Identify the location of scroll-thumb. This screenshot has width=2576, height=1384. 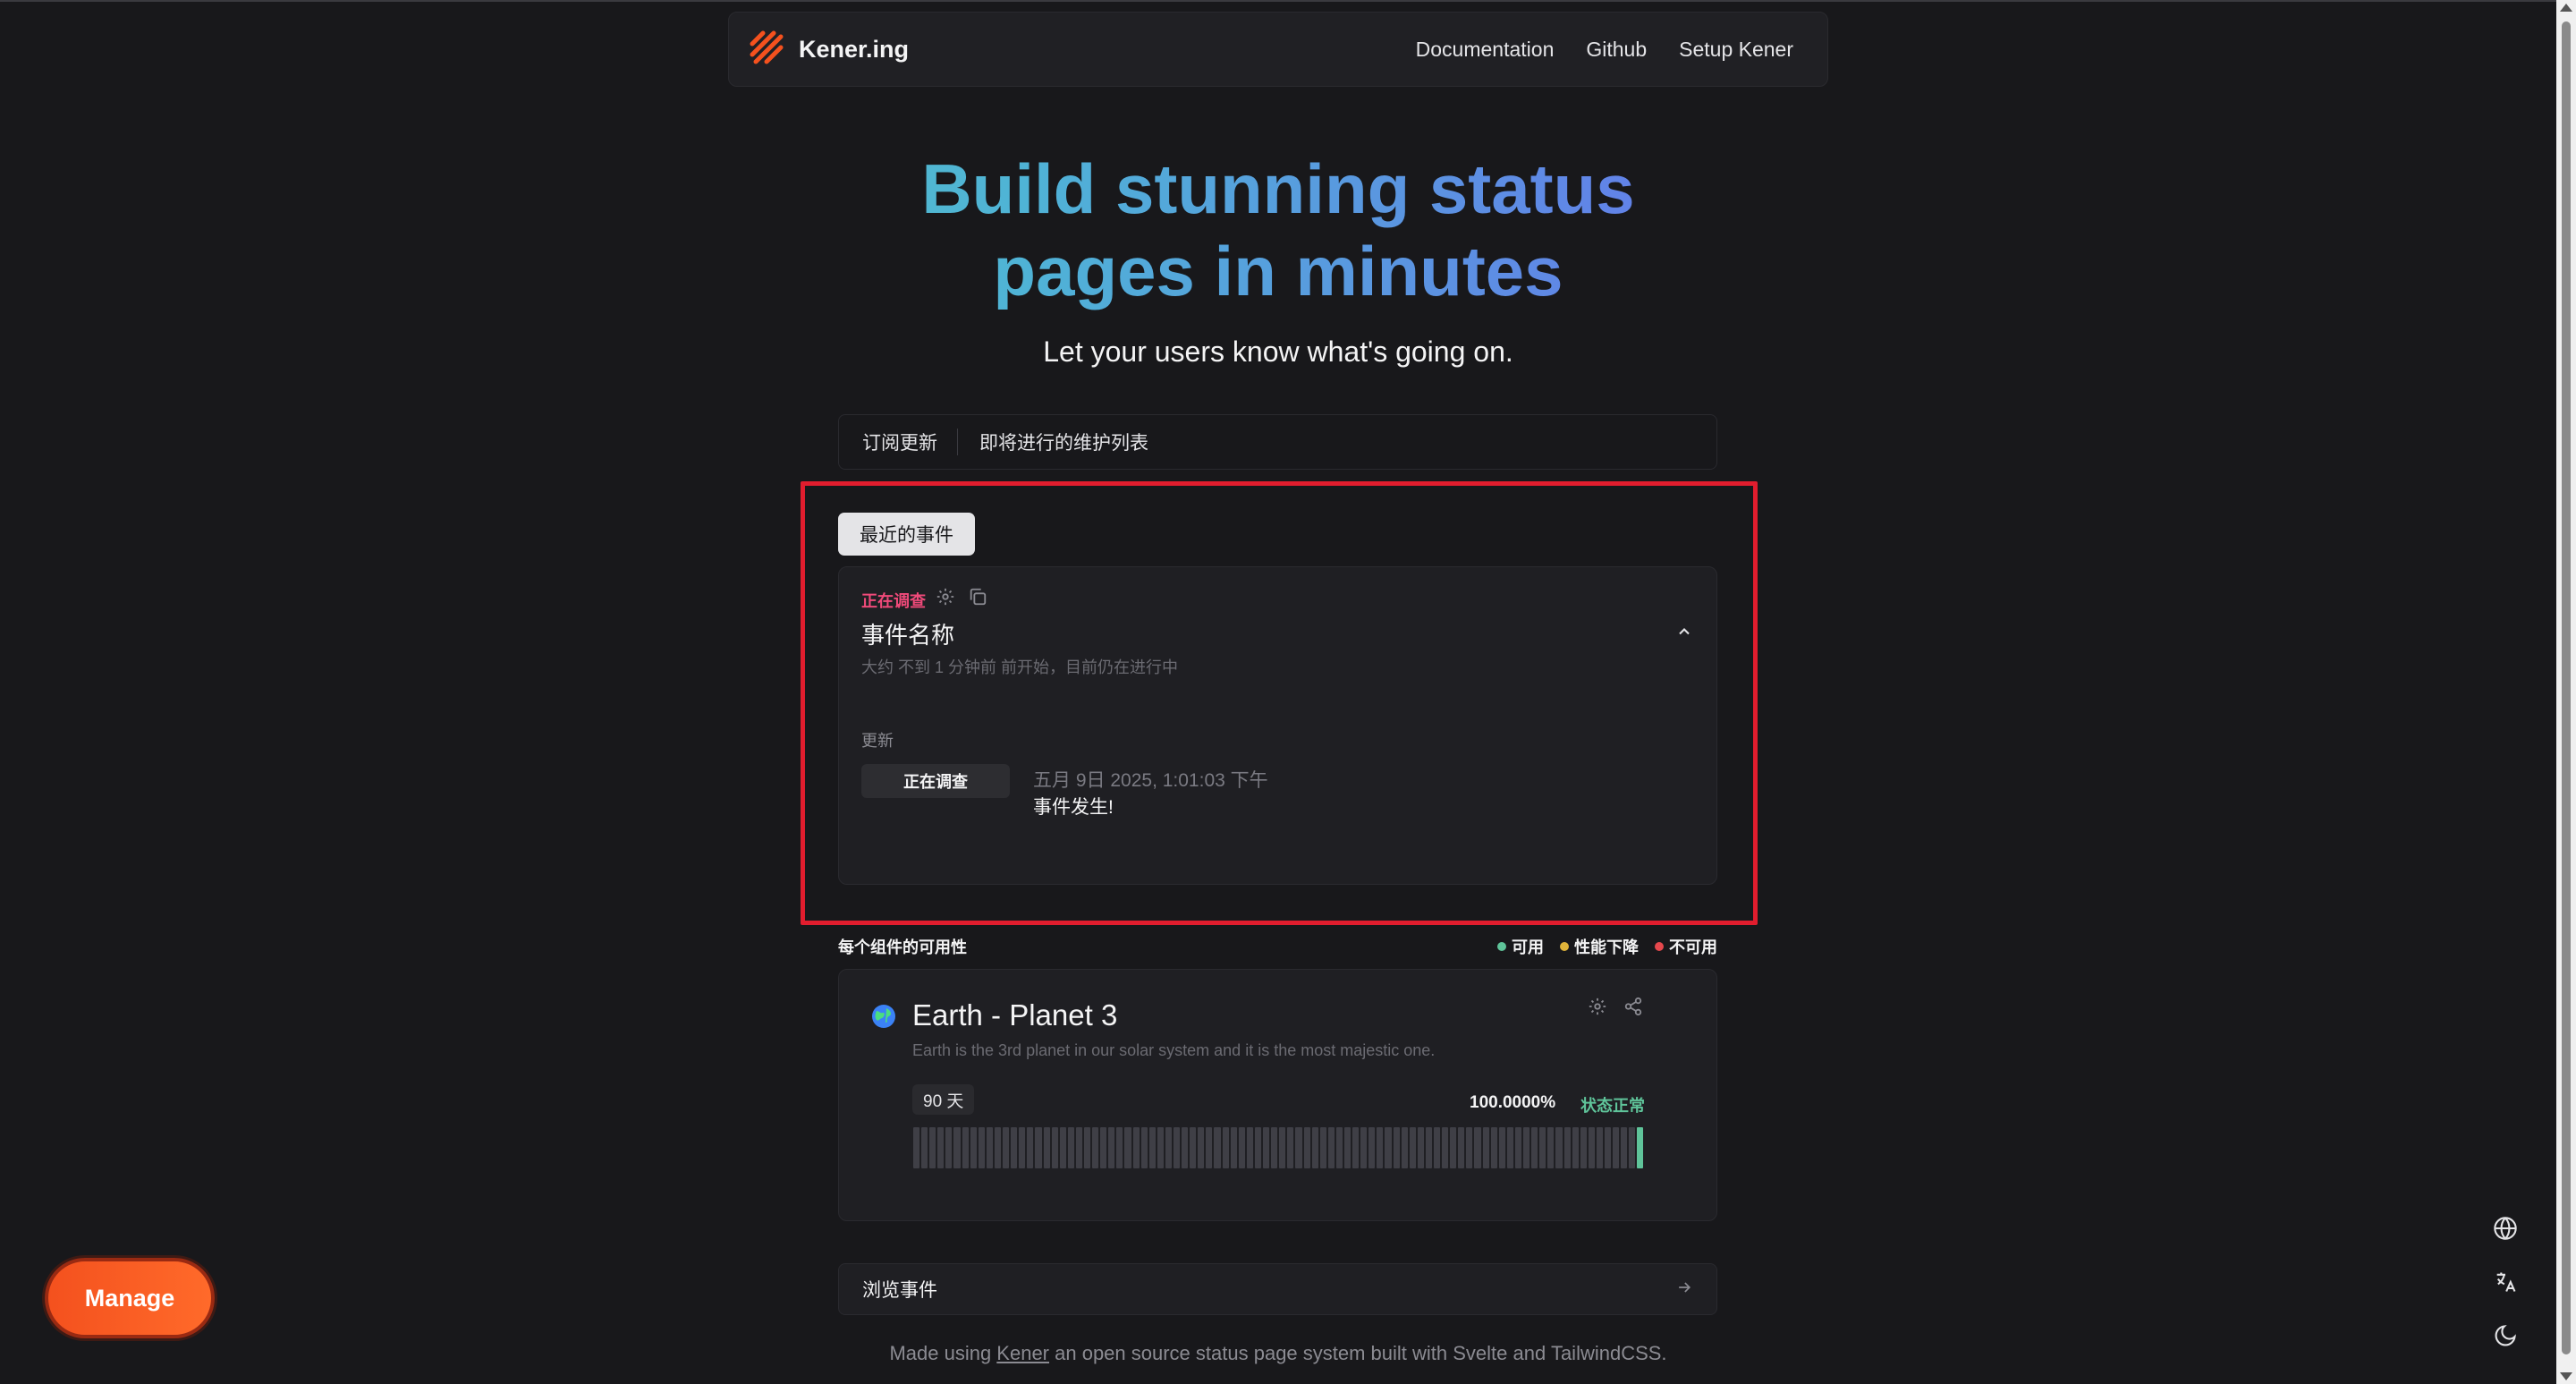
(2566, 688).